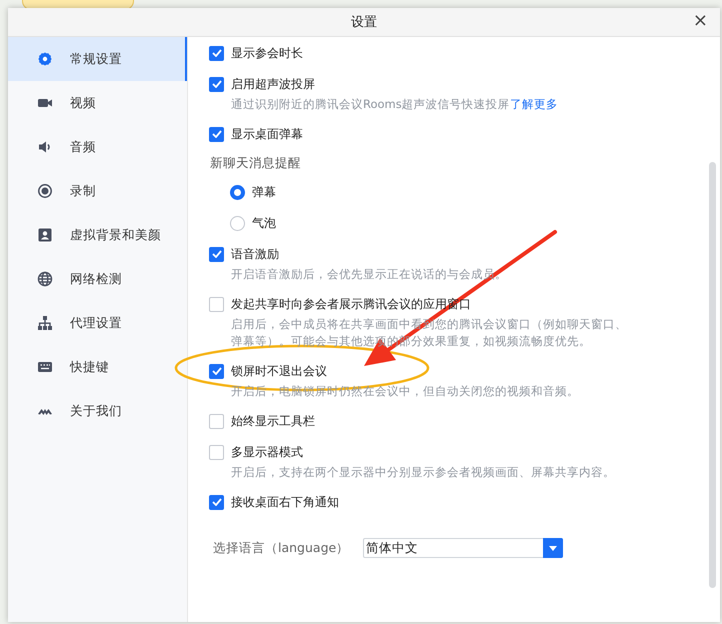 The height and width of the screenshot is (624, 722). Describe the element at coordinates (97, 147) in the screenshot. I see `sidebar-item: 音频` at that location.